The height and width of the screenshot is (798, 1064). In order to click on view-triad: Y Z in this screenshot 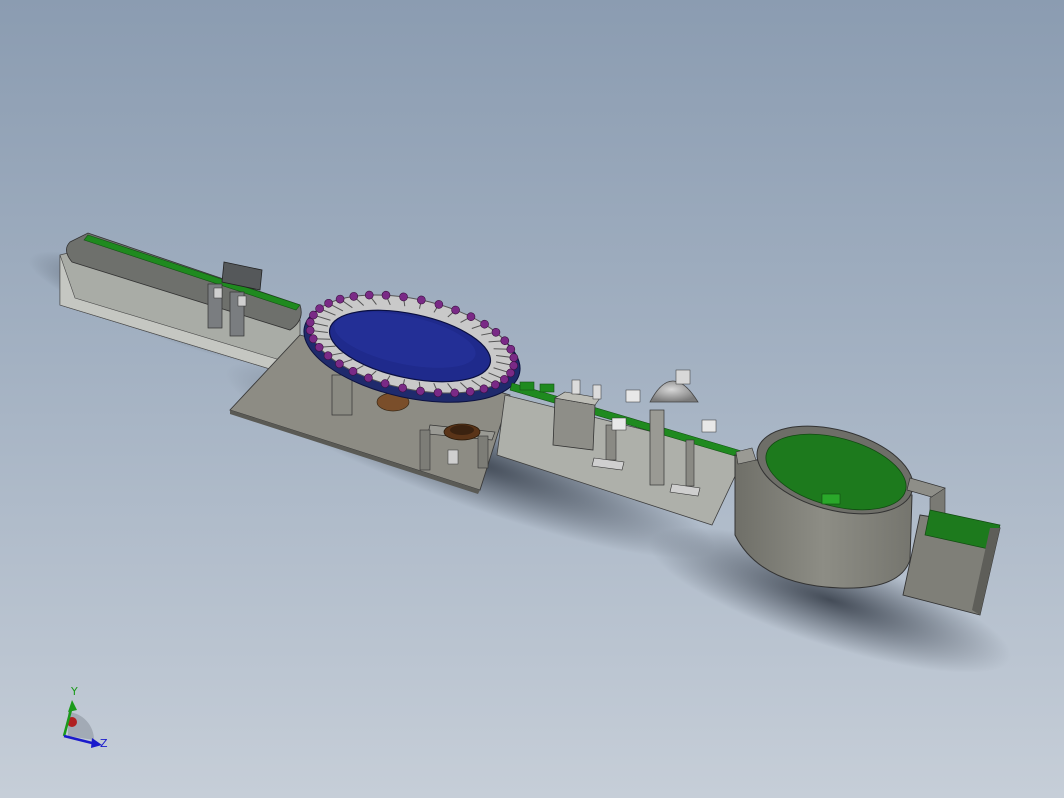, I will do `click(85, 717)`.